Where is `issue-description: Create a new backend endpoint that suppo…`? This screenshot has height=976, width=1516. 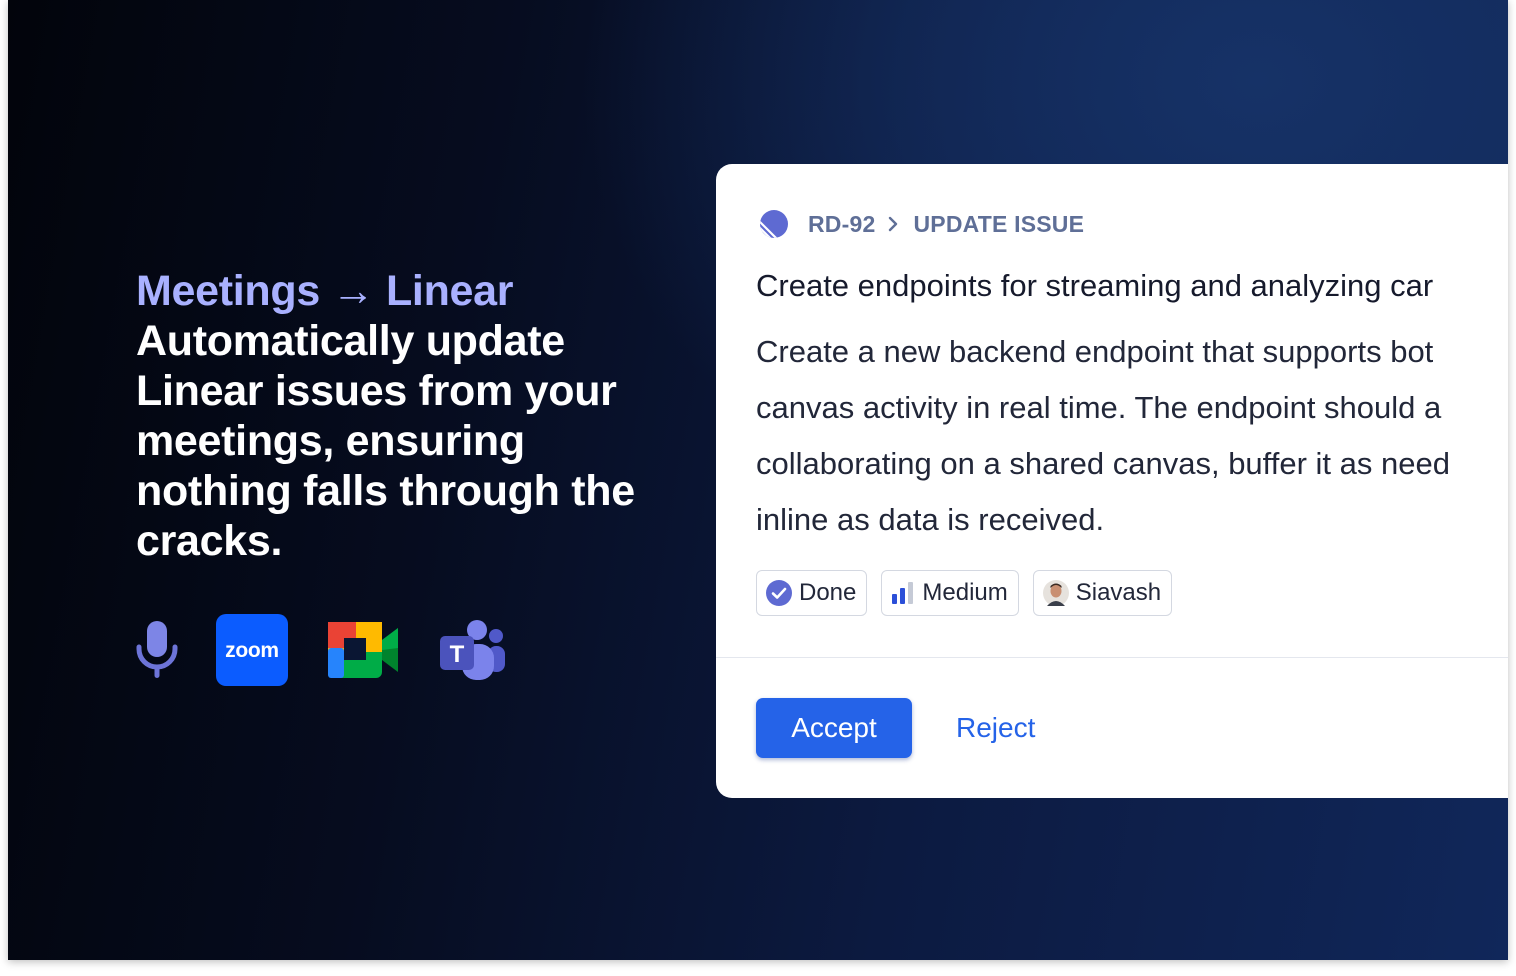 issue-description: Create a new backend endpoint that suppo… is located at coordinates (1132, 436).